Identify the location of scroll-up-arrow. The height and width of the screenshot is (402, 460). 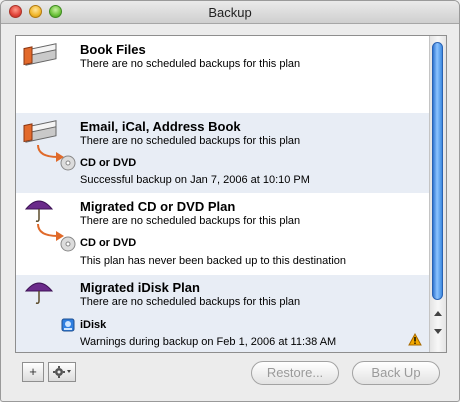
(438, 313).